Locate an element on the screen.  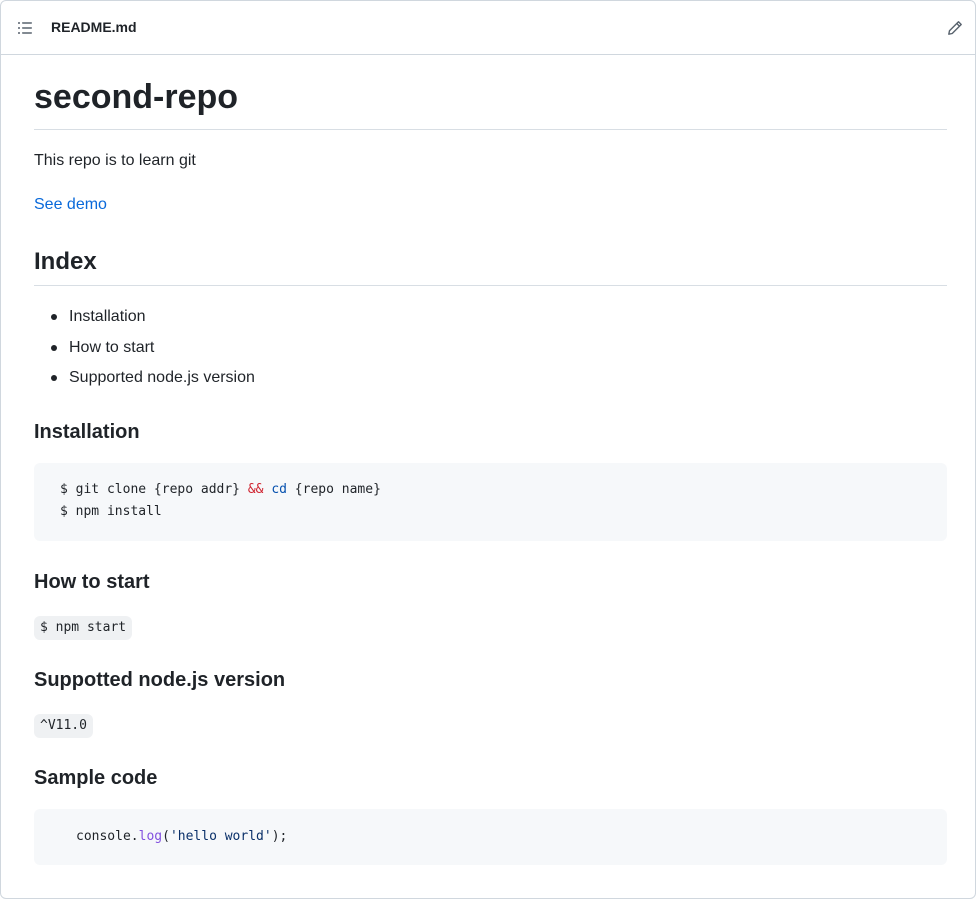
sample-code-block: console.log('hello world'); is located at coordinates (490, 837).